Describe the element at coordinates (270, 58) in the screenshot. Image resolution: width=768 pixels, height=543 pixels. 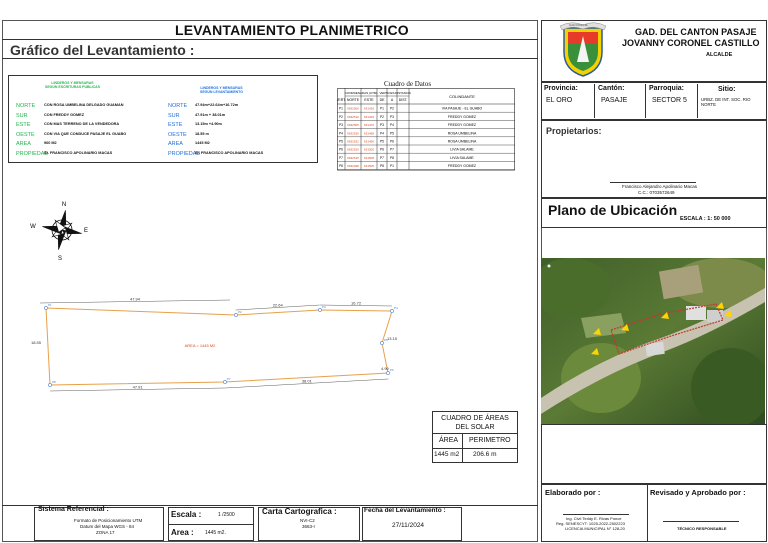
I see `subtitle-underline` at that location.